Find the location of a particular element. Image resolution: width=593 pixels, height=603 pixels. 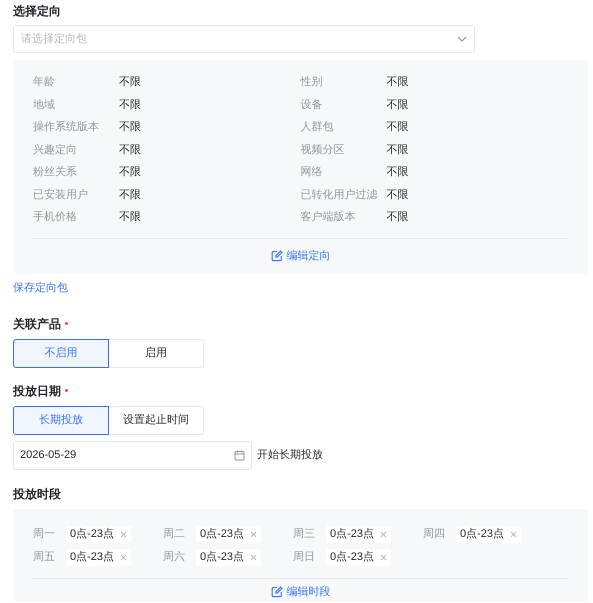

field-label: 投放时段 is located at coordinates (37, 494).